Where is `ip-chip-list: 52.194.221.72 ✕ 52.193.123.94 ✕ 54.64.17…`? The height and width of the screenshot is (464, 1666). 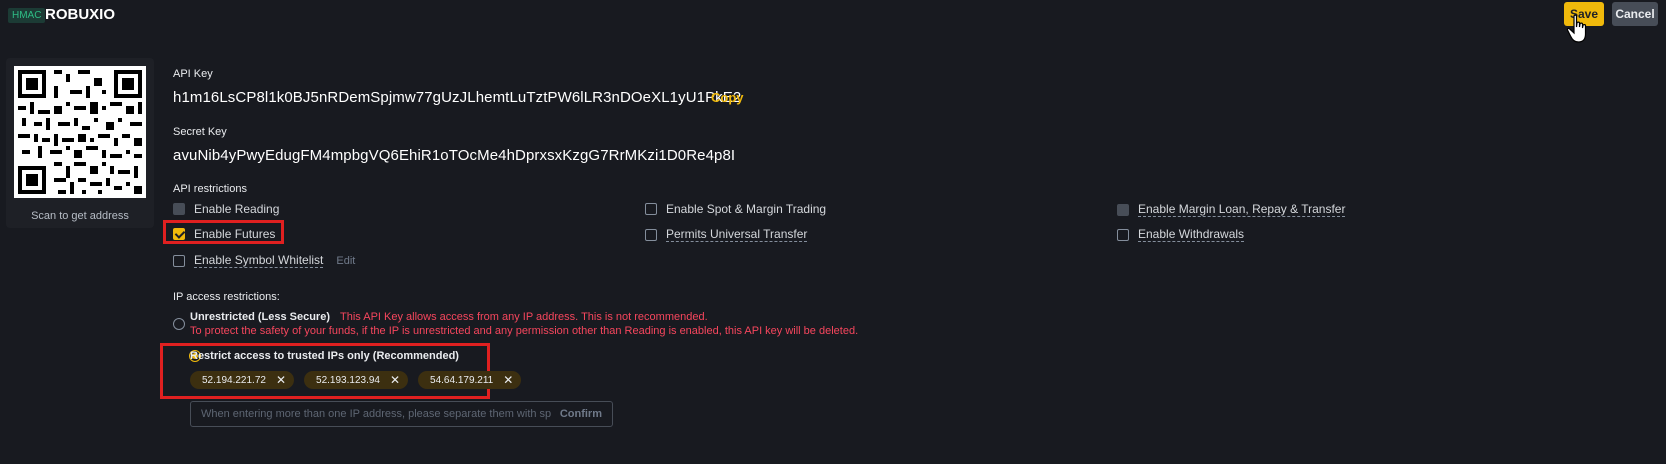
ip-chip-list: 52.194.221.72 ✕ 52.193.123.94 ✕ 54.64.17… is located at coordinates (356, 380).